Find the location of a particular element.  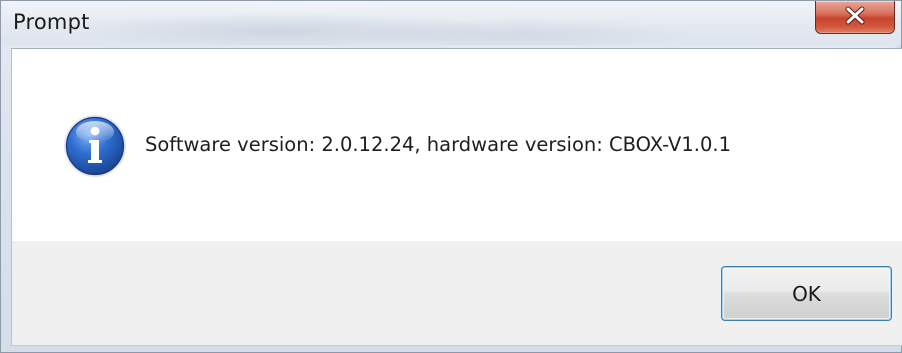

title-bar: Prompt is located at coordinates (451, 23).